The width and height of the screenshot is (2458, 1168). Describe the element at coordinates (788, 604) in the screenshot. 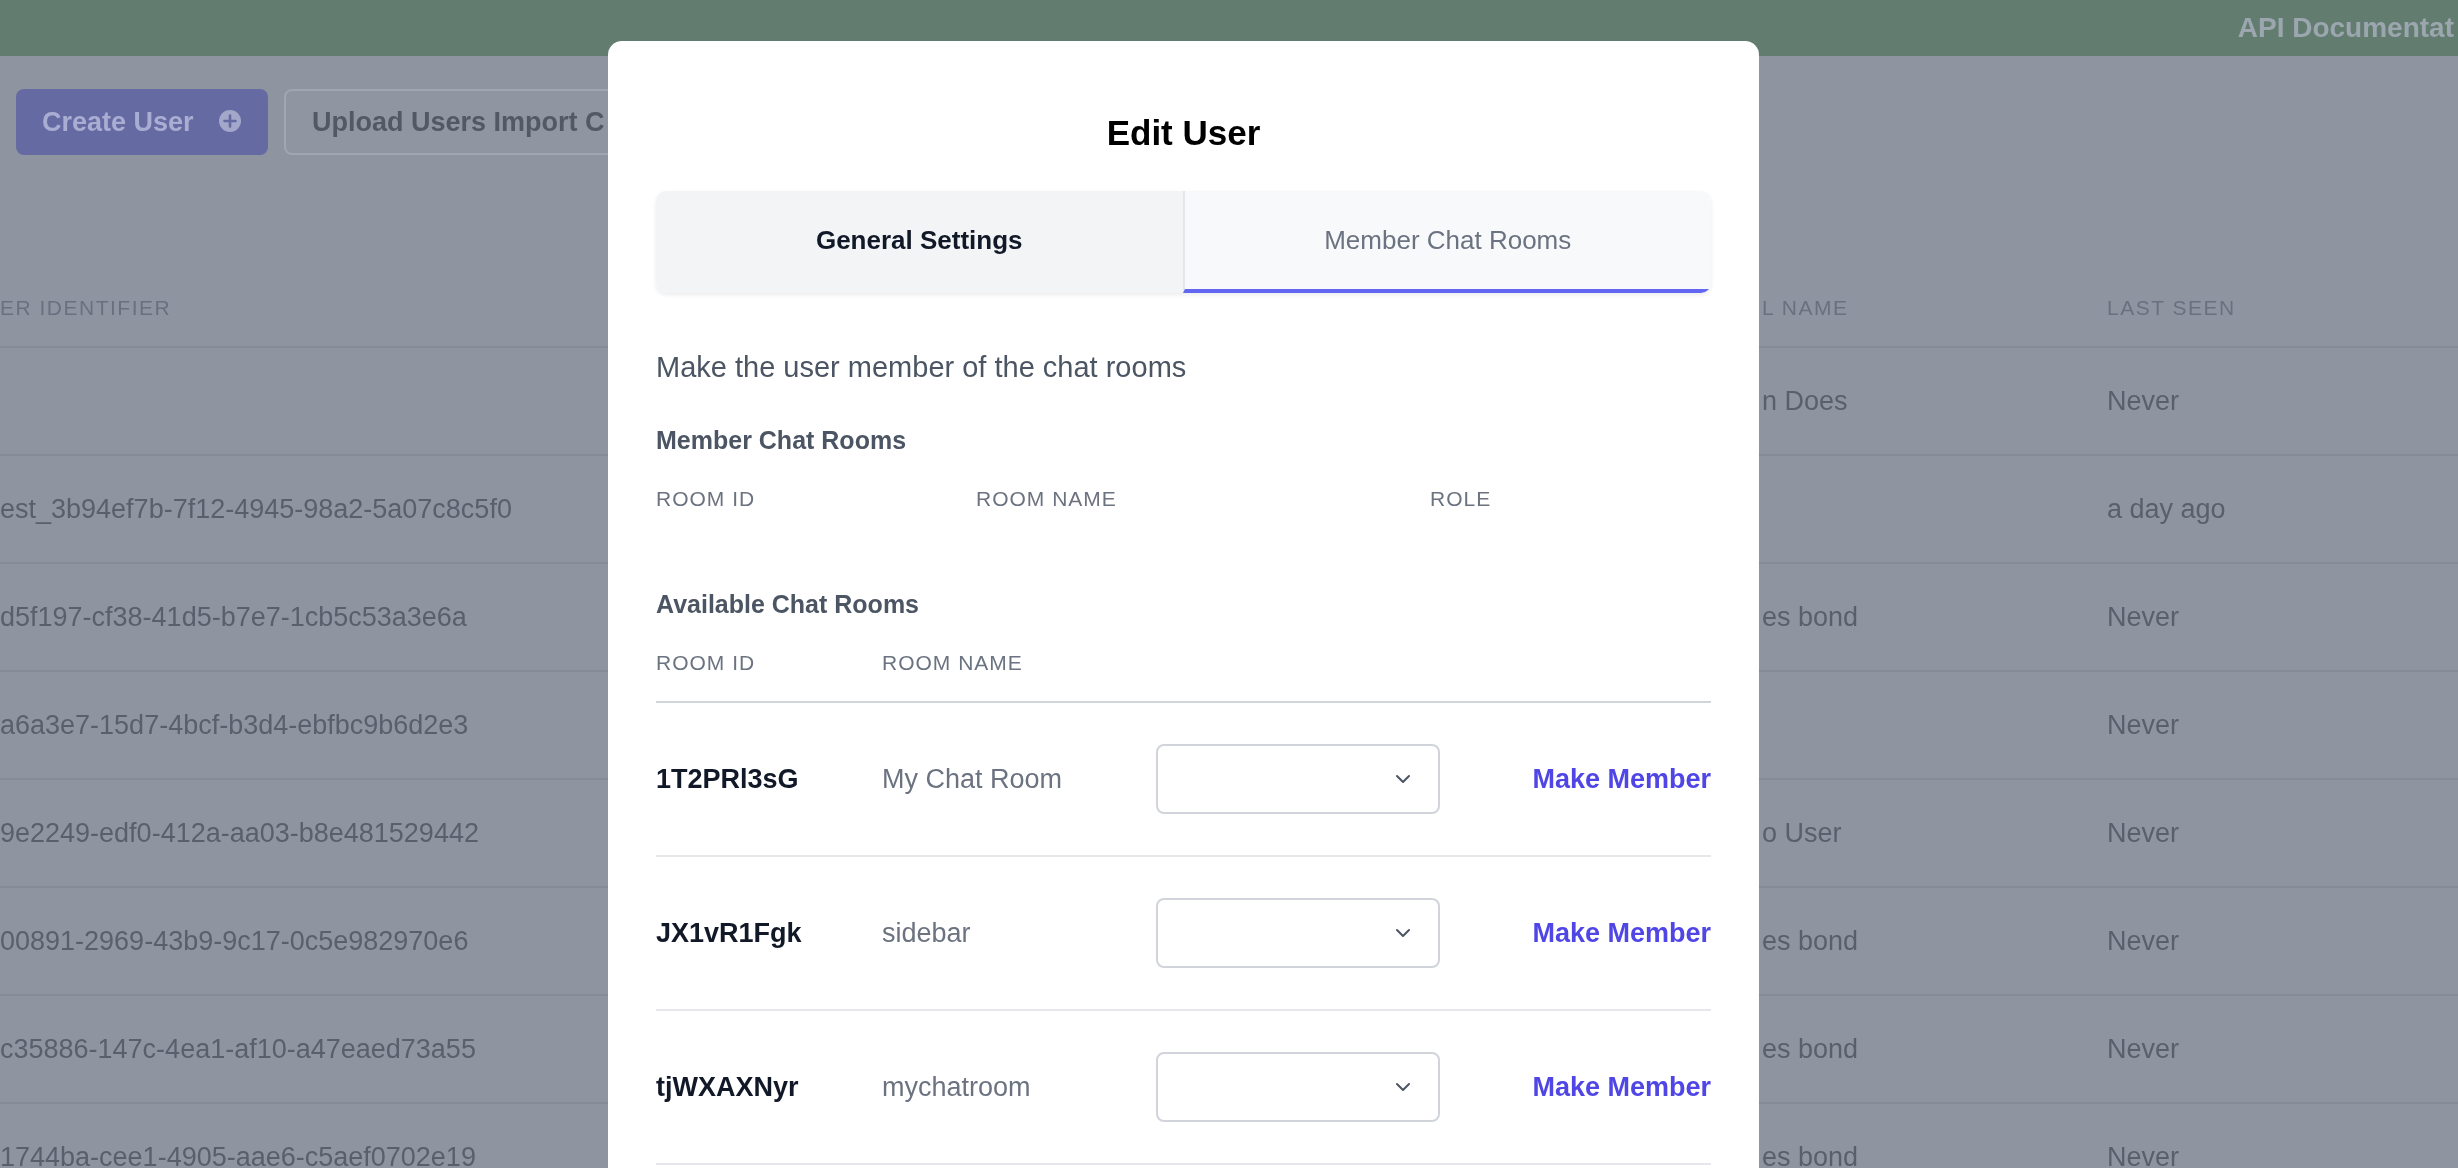

I see `section-heading: Available Chat Rooms` at that location.